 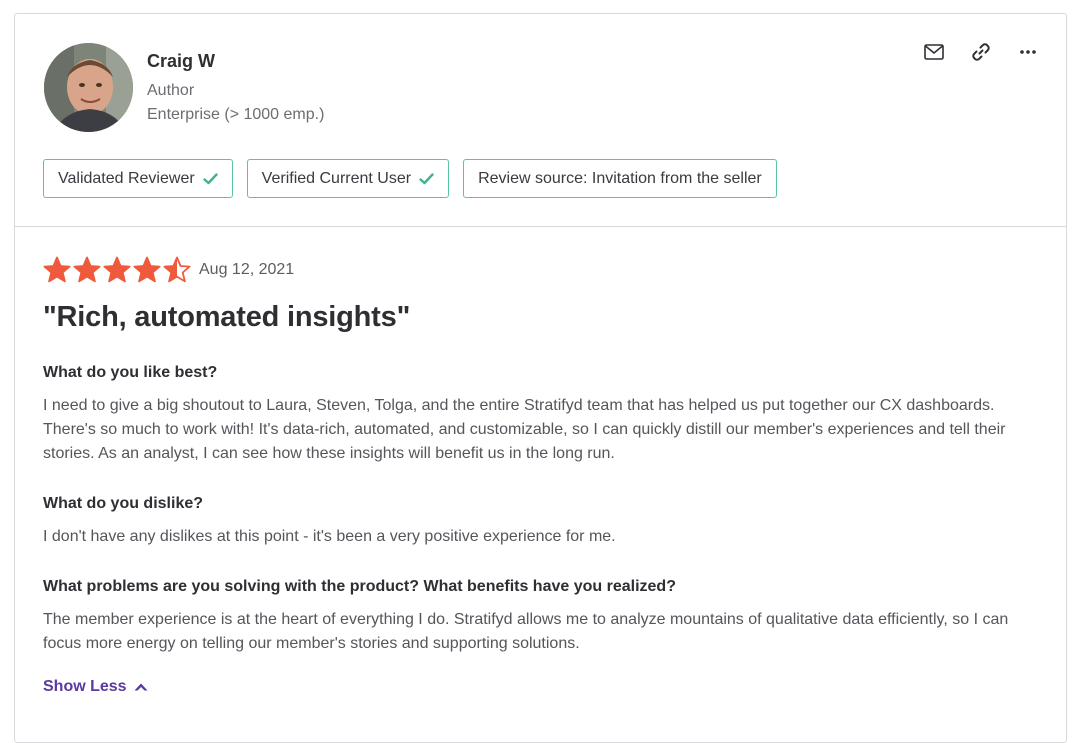 What do you see at coordinates (227, 317) in the screenshot?
I see `review-title: "Rich, automated insights"` at bounding box center [227, 317].